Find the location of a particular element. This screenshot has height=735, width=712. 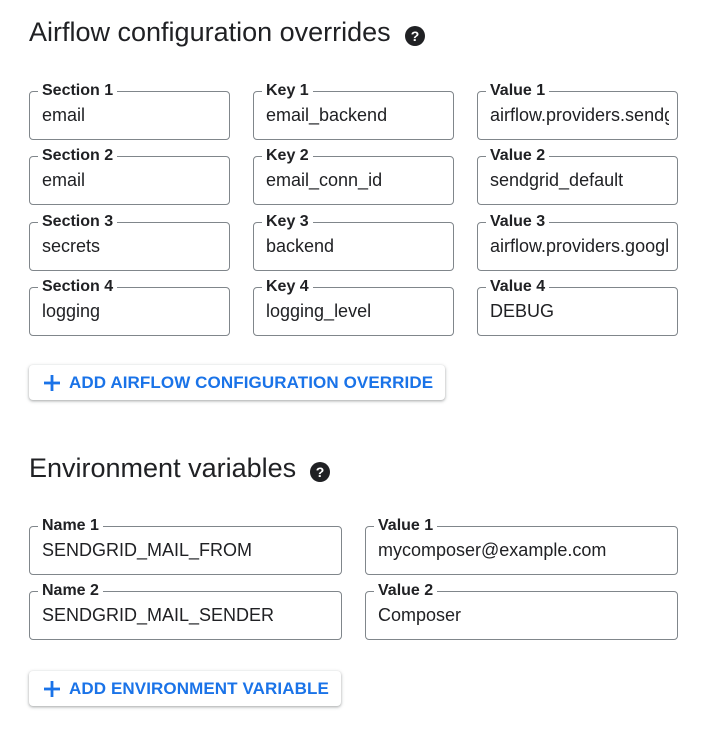

section-field-4: Section 4 is located at coordinates (129, 306).